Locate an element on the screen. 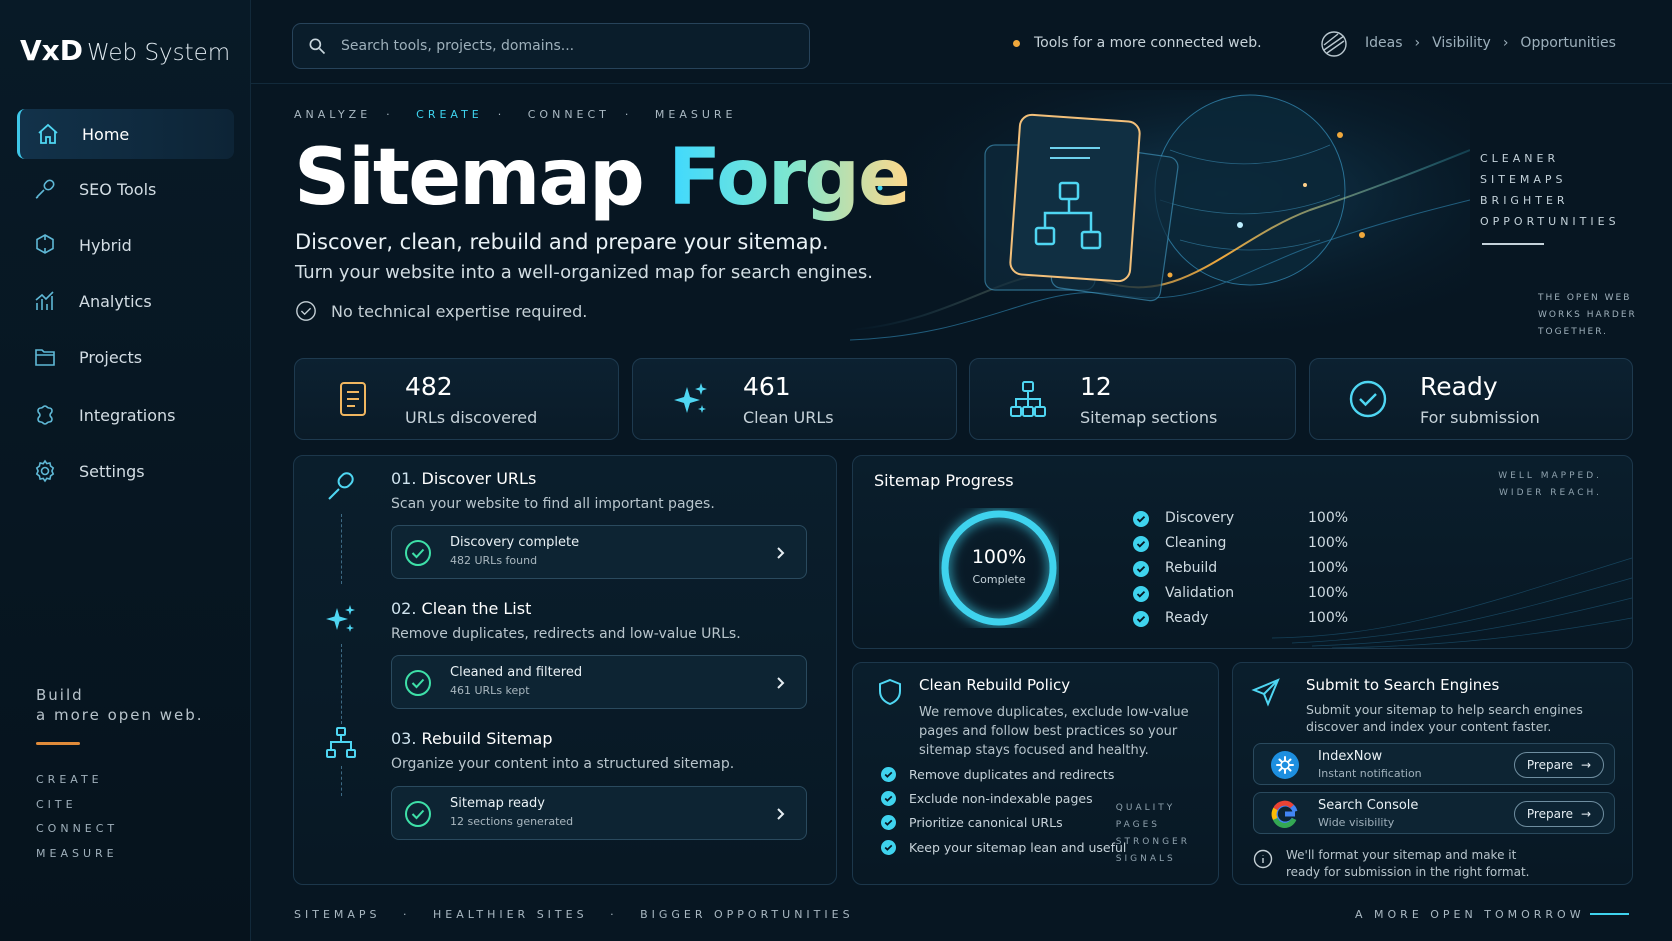 This screenshot has height=941, width=1672. indexnow-logo-icon is located at coordinates (1285, 765).